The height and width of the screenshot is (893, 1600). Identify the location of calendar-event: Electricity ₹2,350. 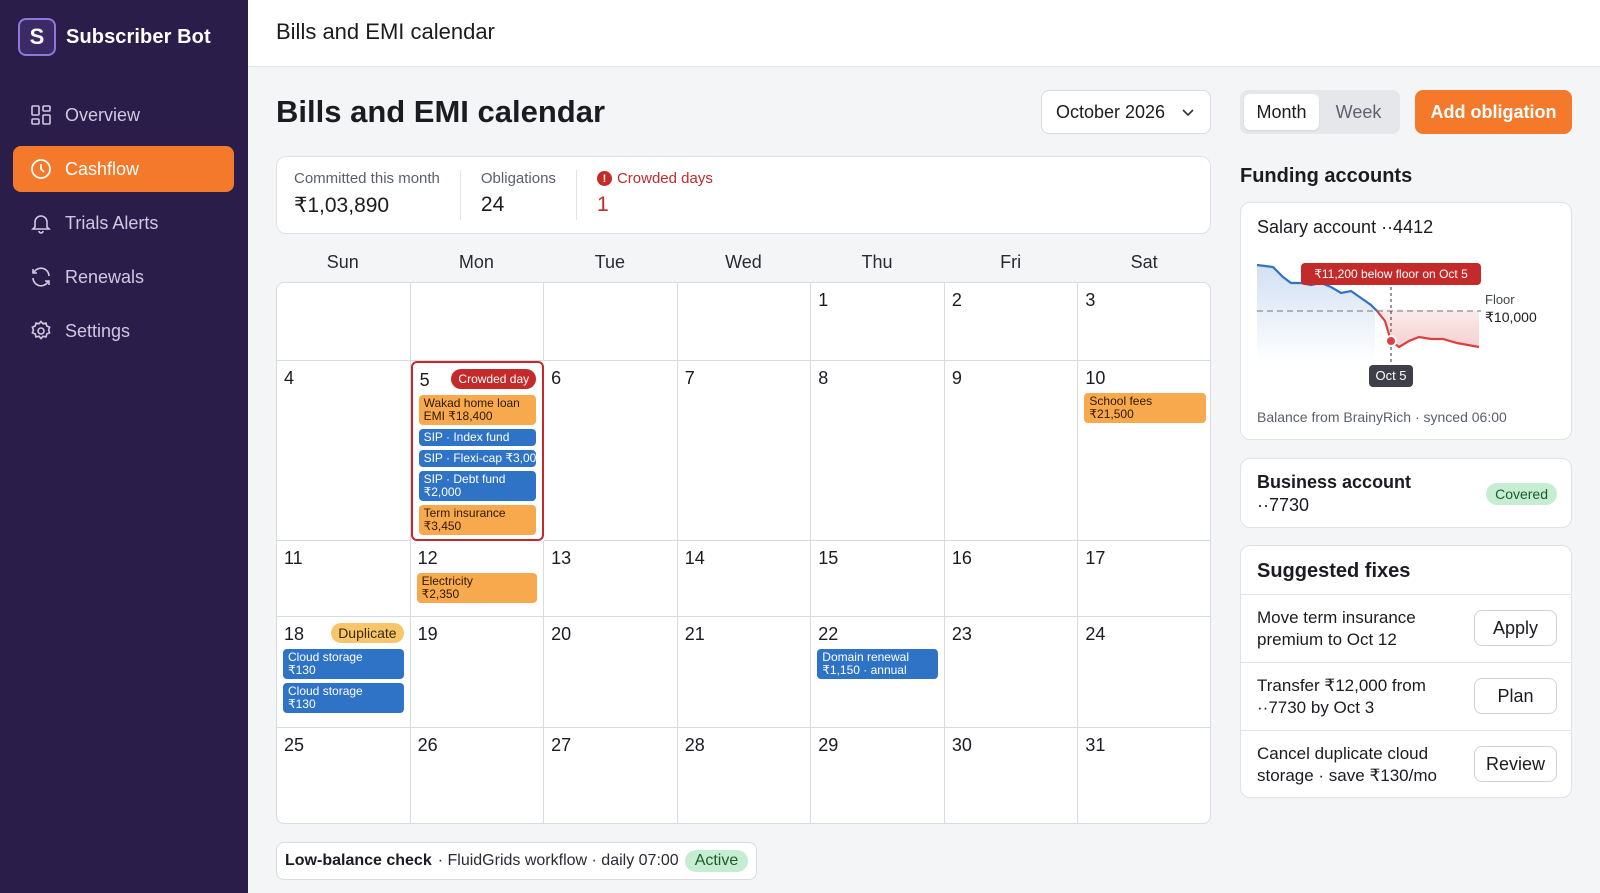
(477, 588).